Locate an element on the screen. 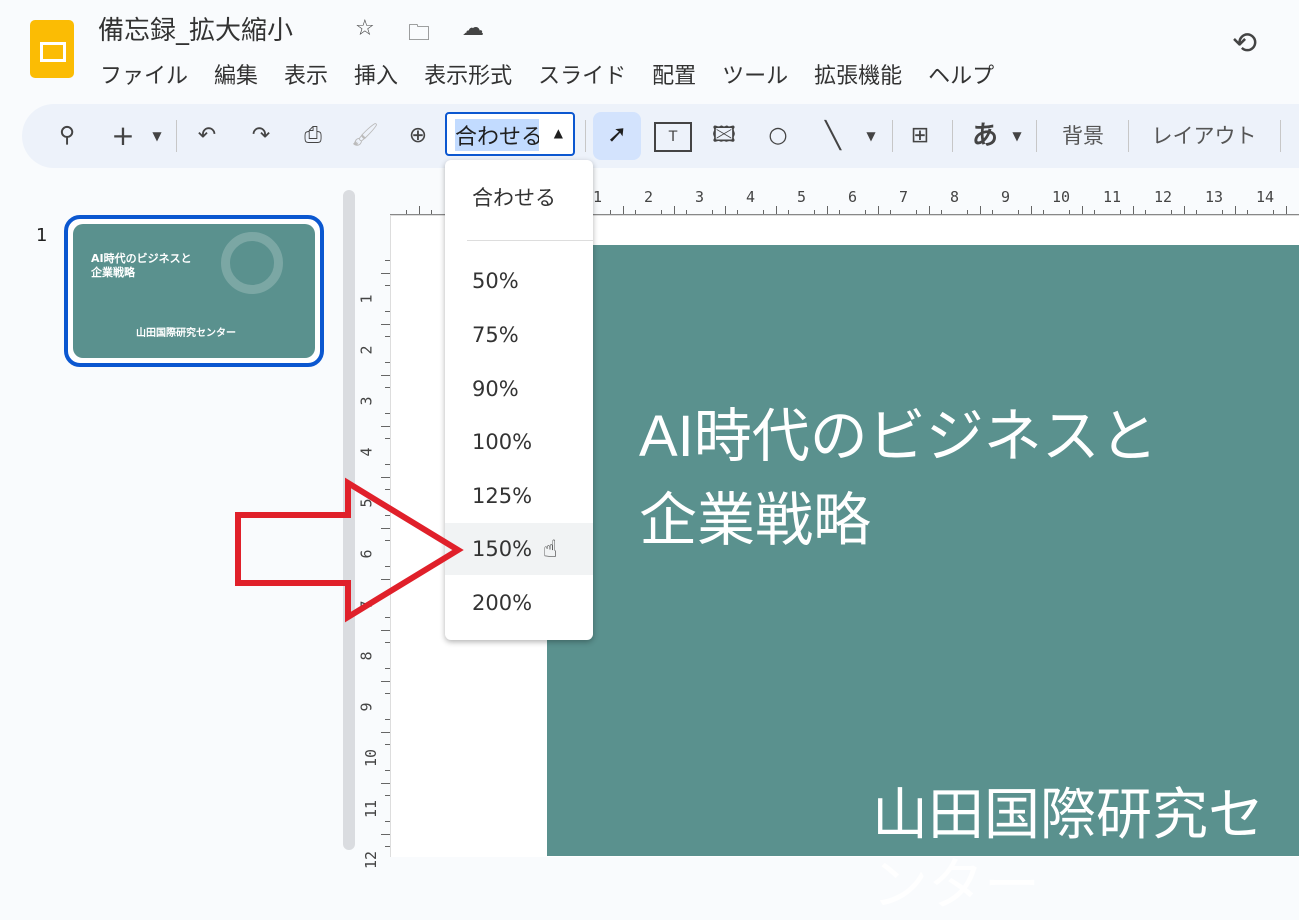 This screenshot has height=920, width=1299. cloud-saved-icon: ☁ is located at coordinates (473, 28).